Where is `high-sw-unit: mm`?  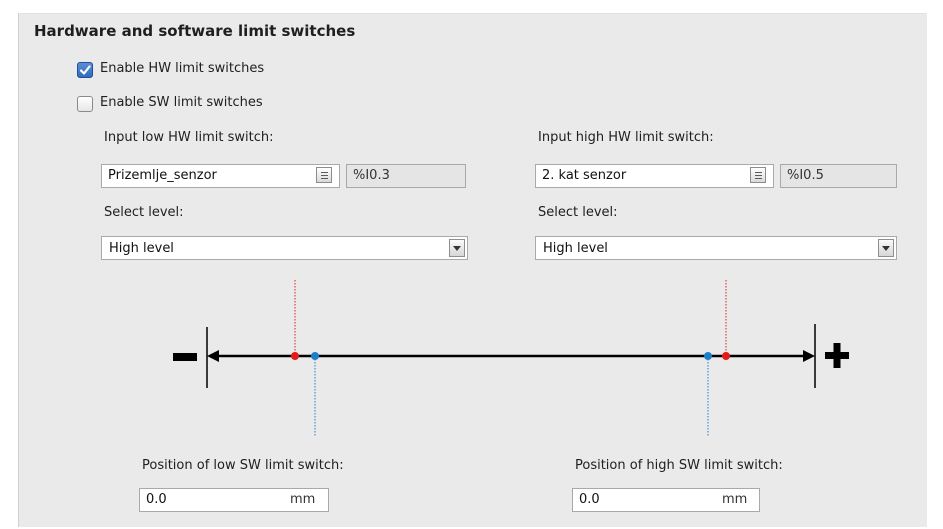 high-sw-unit: mm is located at coordinates (735, 499).